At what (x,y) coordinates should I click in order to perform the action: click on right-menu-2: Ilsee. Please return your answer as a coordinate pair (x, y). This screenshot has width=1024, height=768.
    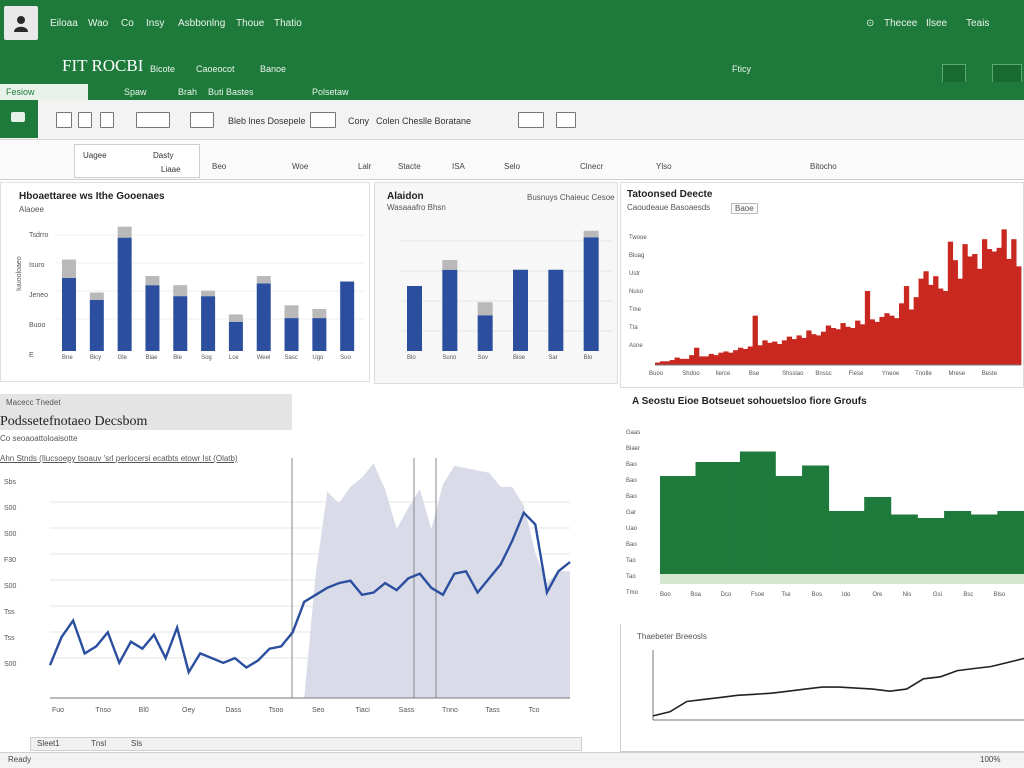
    Looking at the image, I should click on (936, 23).